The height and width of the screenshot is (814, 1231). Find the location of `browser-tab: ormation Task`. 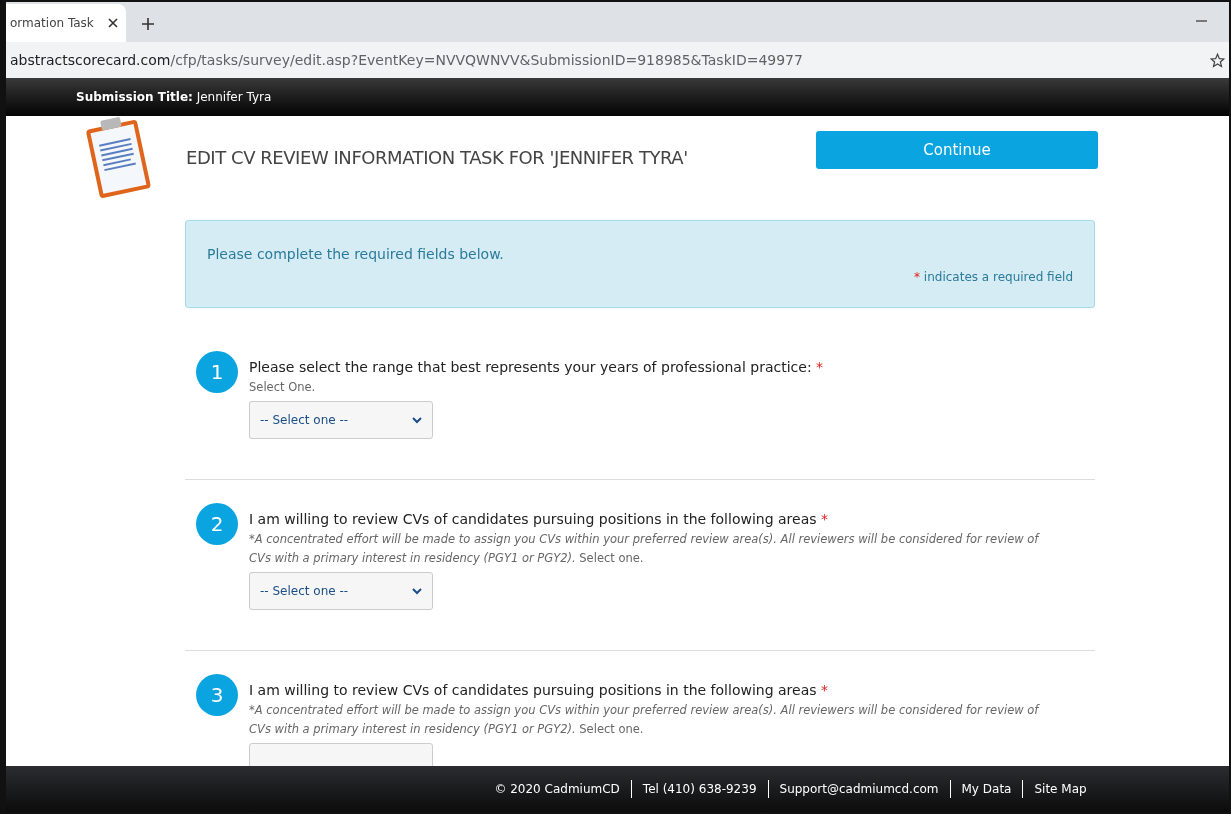

browser-tab: ormation Task is located at coordinates (66, 23).